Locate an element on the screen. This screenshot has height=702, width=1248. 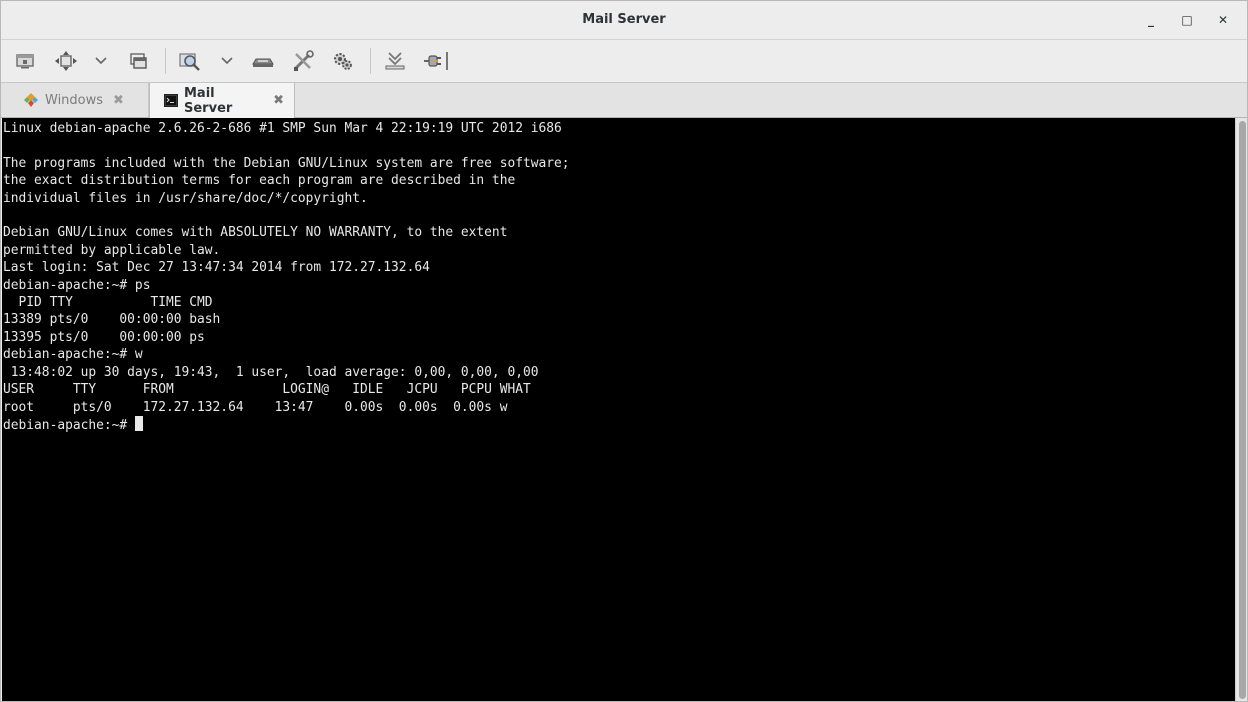
maximize-button: □ is located at coordinates (1187, 20).